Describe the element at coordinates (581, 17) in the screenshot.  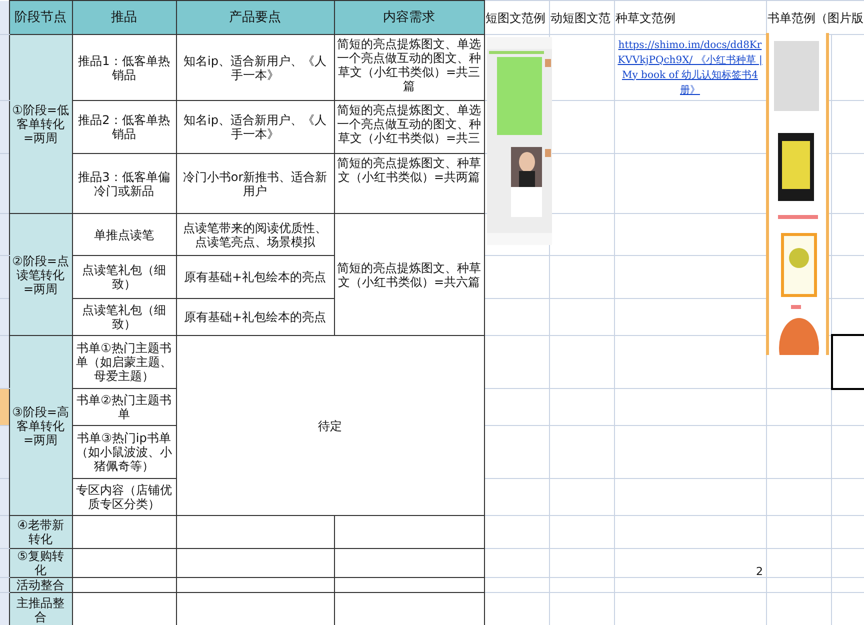
I see `column-header: 动短图文范` at that location.